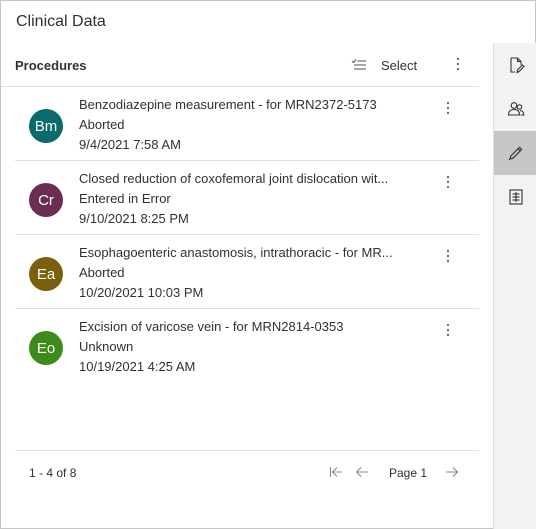 Image resolution: width=536 pixels, height=529 pixels. I want to click on pagination-footer: 1 - 4 of 8 Page 1, so click(247, 472).